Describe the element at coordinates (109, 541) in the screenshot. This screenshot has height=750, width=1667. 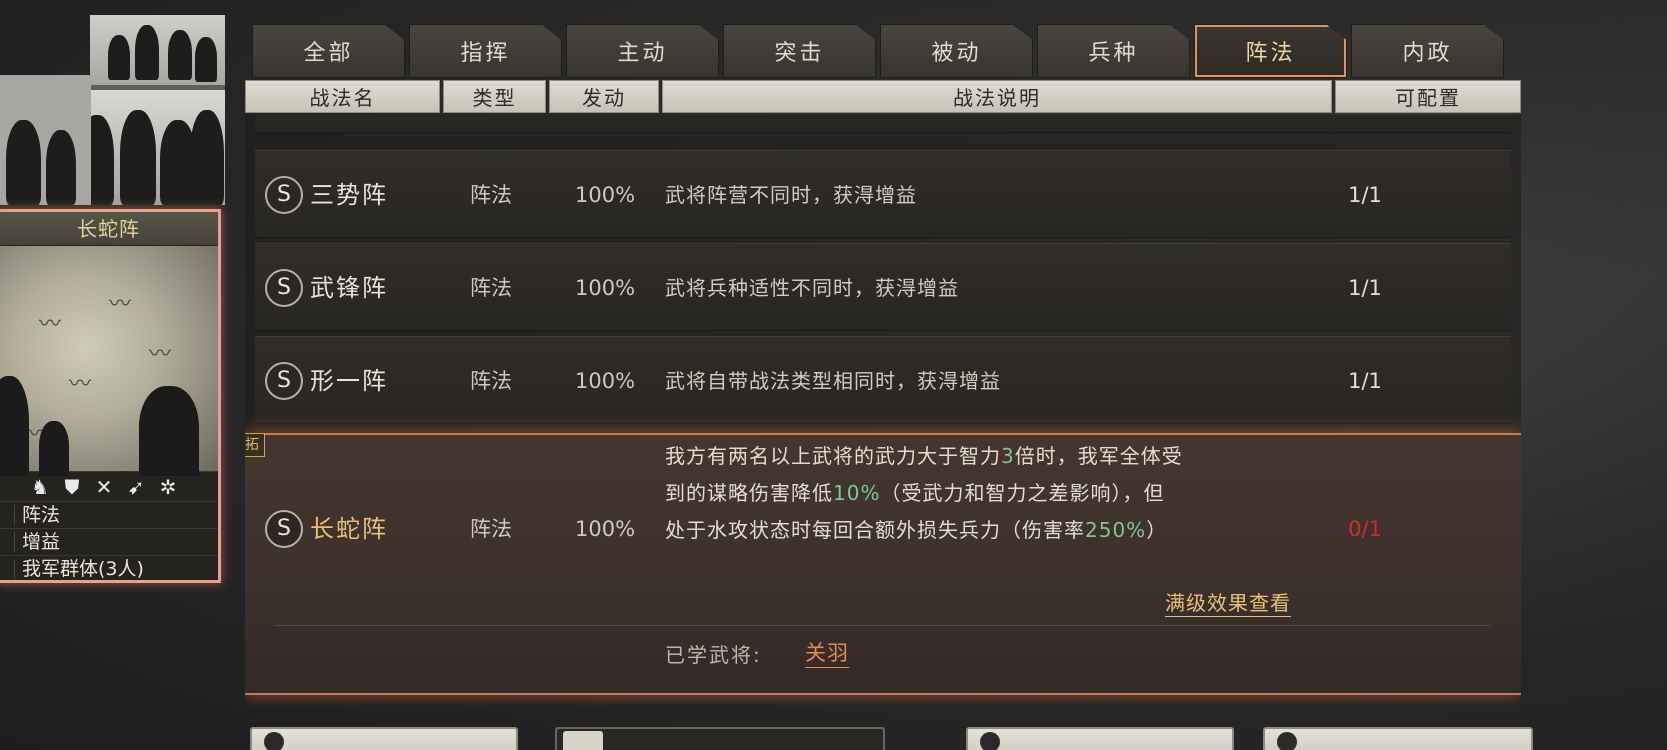
I see `card-effect: 增益` at that location.